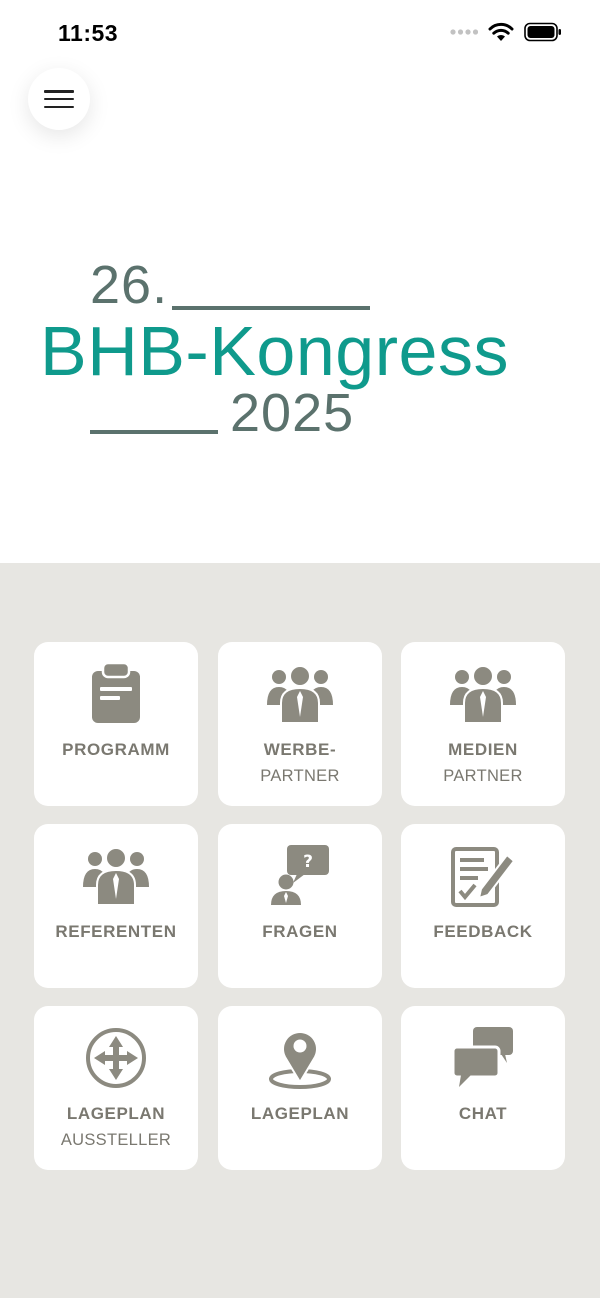  I want to click on tile-sublabel: AUSSTELLER, so click(116, 1140).